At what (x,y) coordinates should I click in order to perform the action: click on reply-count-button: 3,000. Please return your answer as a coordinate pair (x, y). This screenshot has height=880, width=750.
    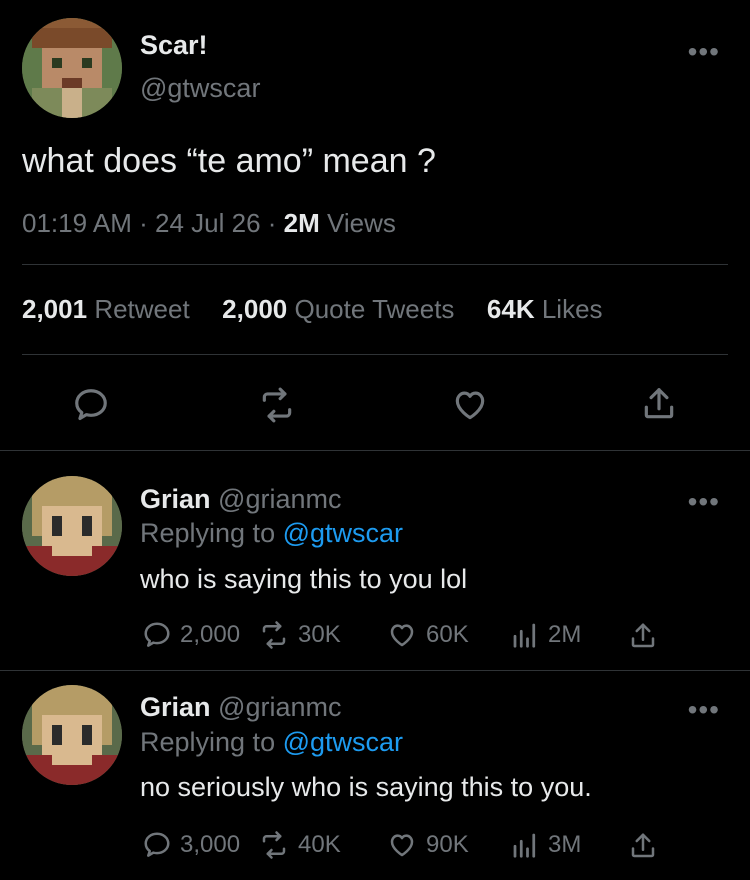
    Looking at the image, I should click on (191, 845).